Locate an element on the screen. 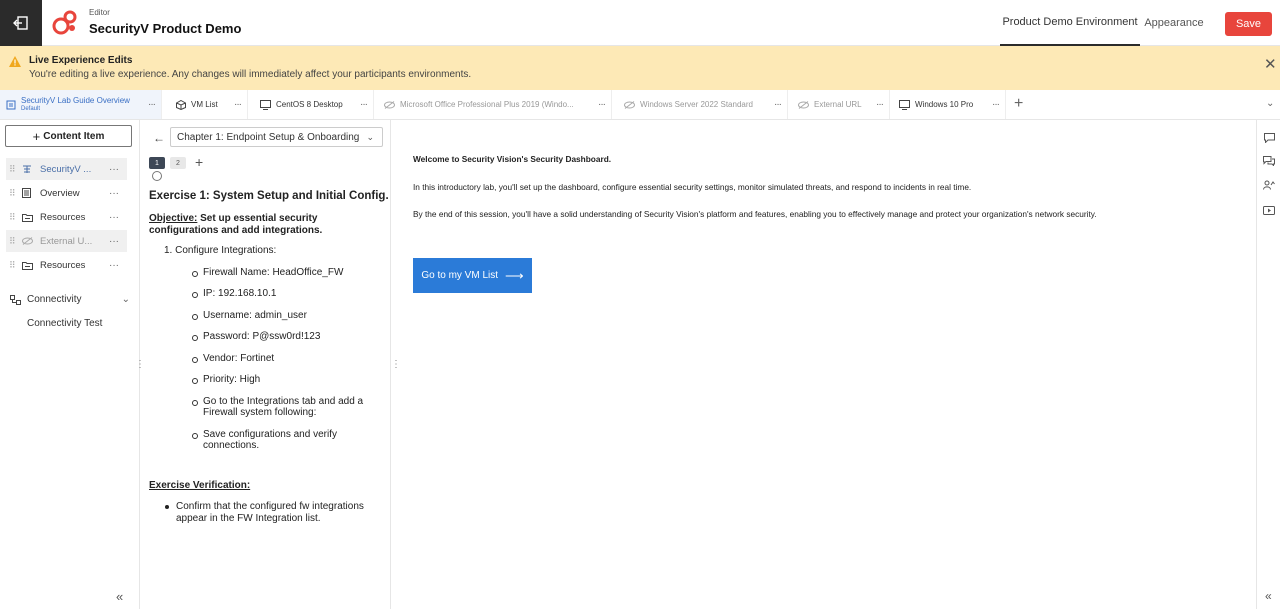 This screenshot has width=1280, height=609. sidebar-item-overview: ⠿ Overview ··· is located at coordinates (66, 193).